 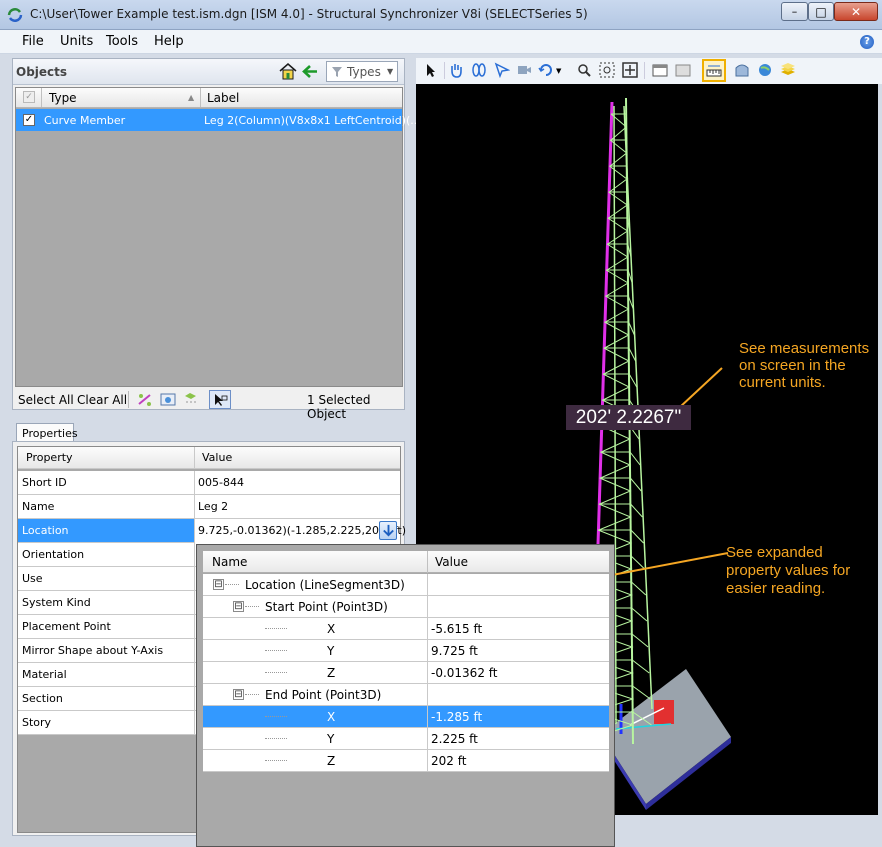 I want to click on tree-row: ⊟ Start Point (Point3D), so click(x=406, y=607).